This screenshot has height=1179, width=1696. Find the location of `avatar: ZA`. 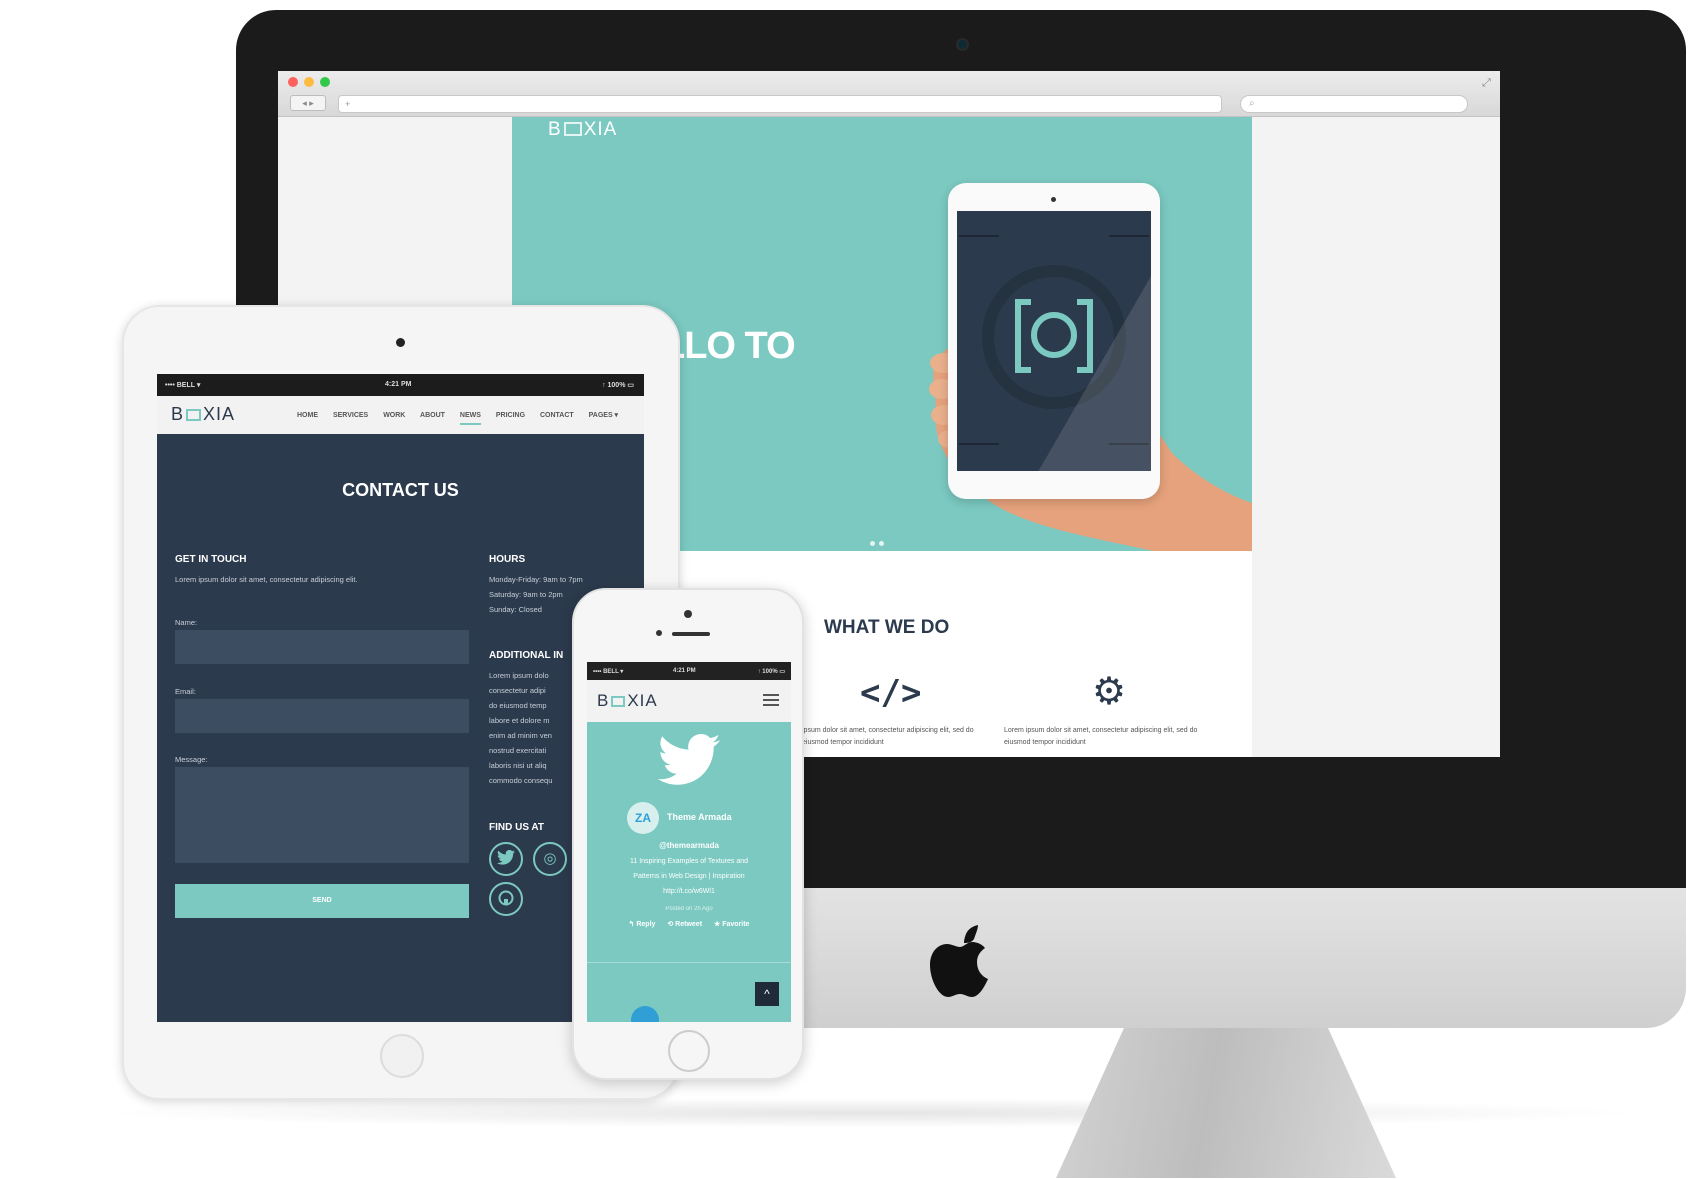

avatar: ZA is located at coordinates (643, 818).